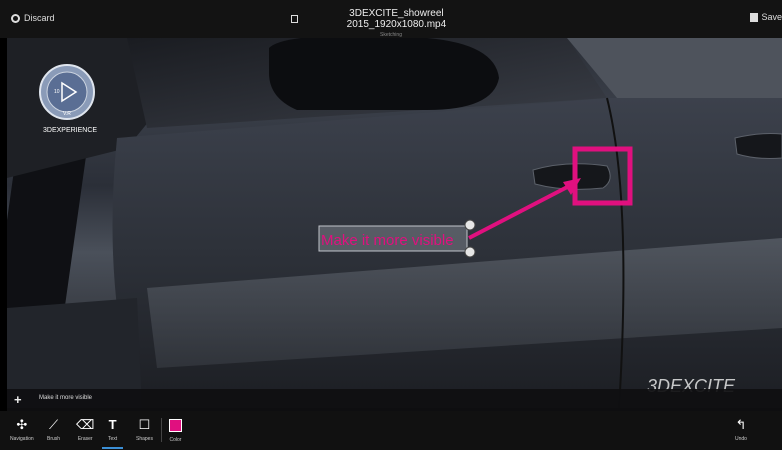 The height and width of the screenshot is (450, 782). What do you see at coordinates (741, 424) in the screenshot?
I see `undo-icon: ↰` at bounding box center [741, 424].